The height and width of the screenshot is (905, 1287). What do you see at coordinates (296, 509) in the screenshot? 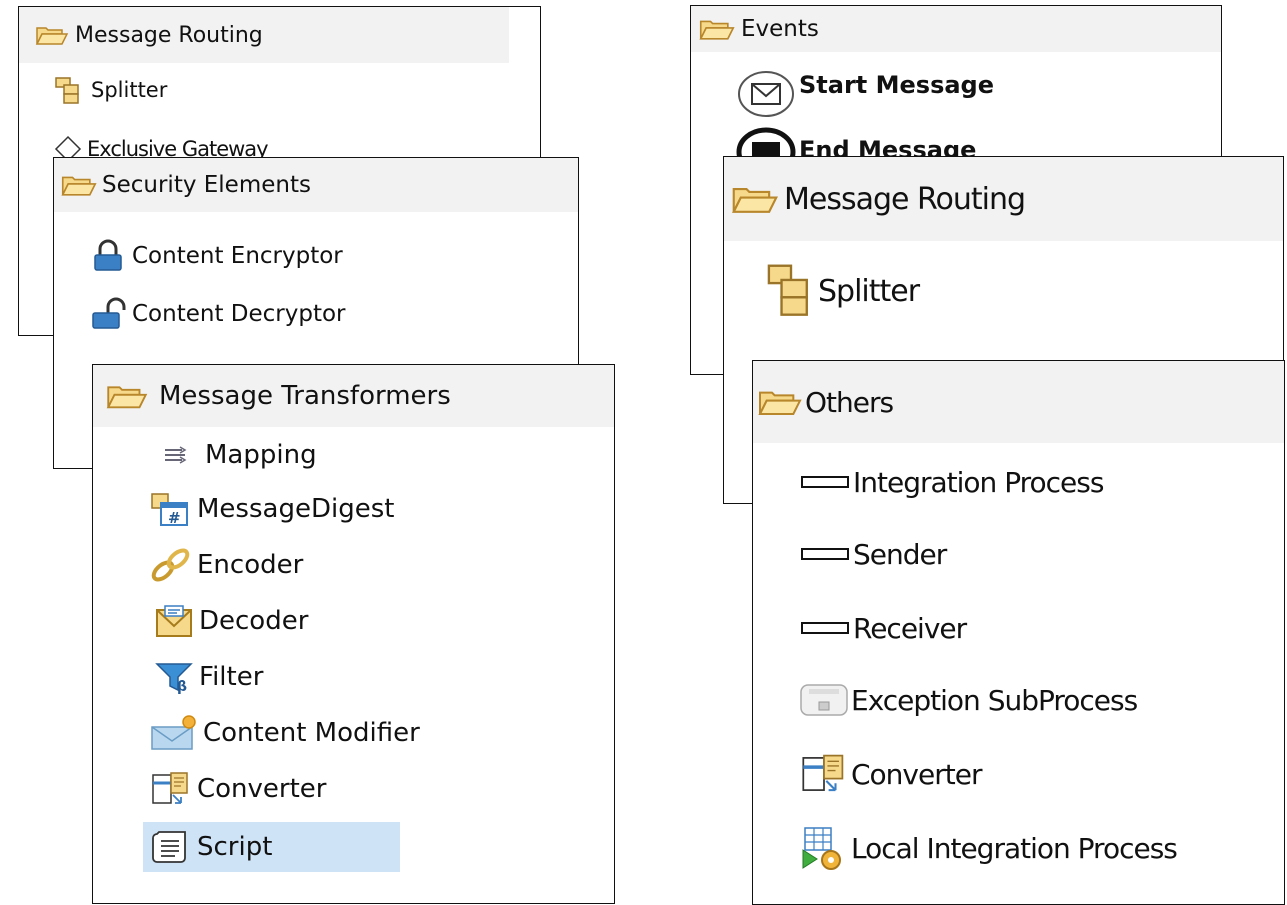
I see `palette-item-label: MessageDigest` at bounding box center [296, 509].